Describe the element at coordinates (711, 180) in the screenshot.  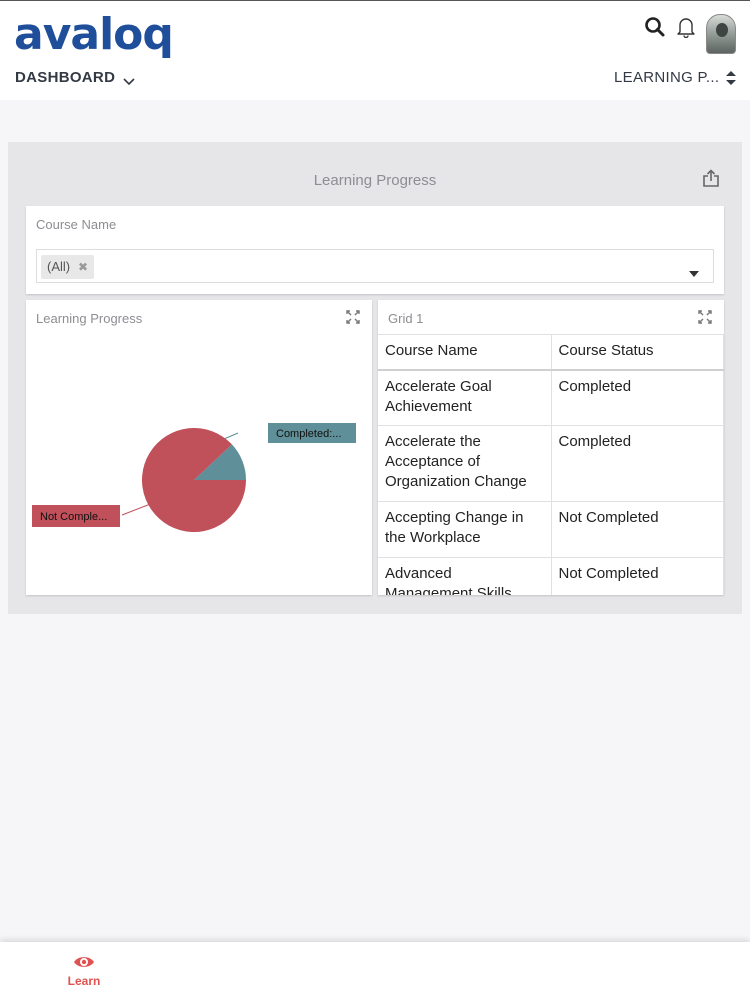
I see `share-icon` at that location.